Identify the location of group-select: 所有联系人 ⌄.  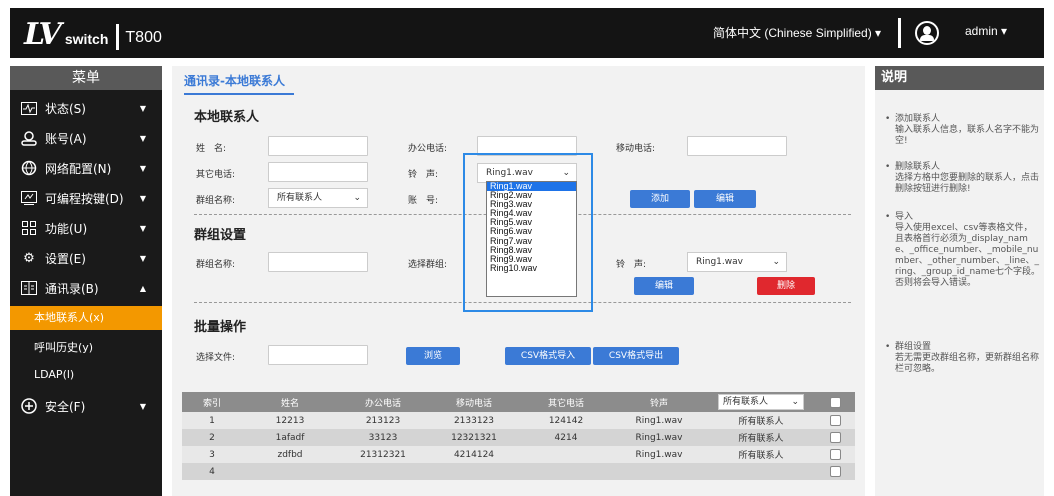
(318, 198).